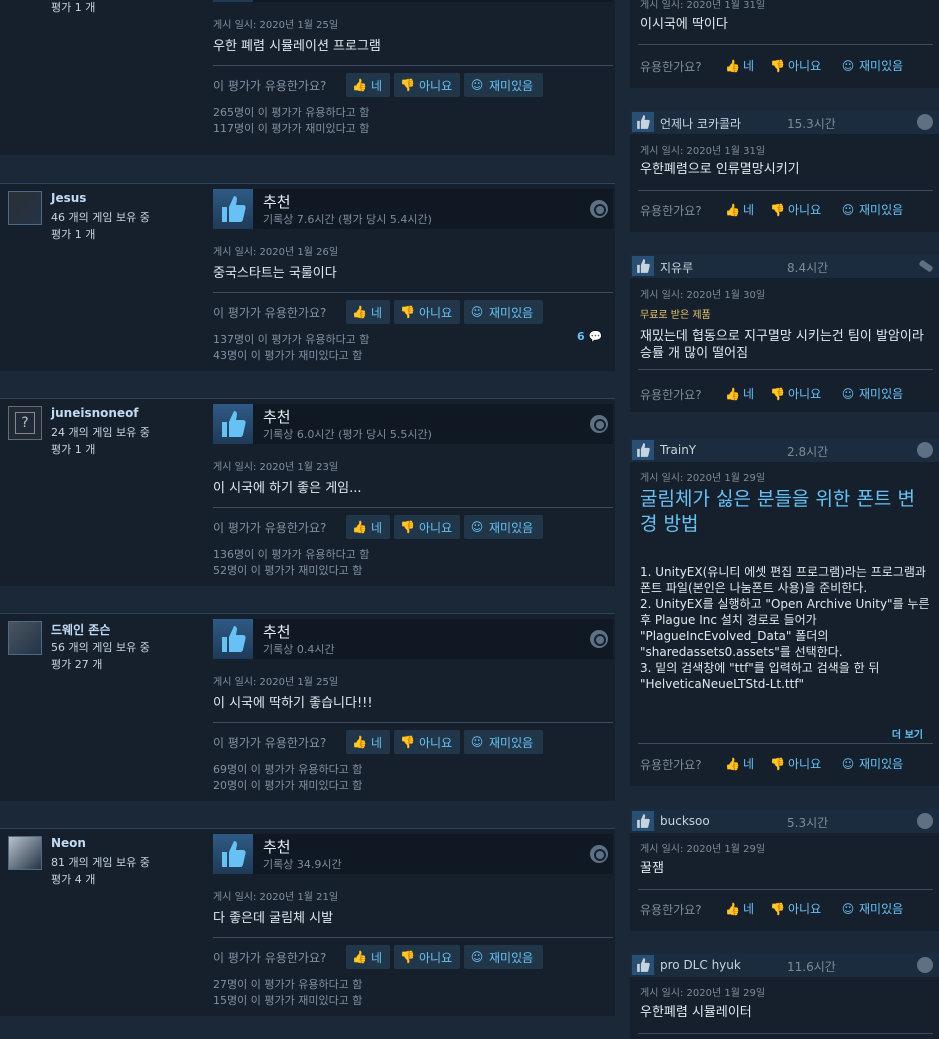 The height and width of the screenshot is (1039, 939). What do you see at coordinates (676, 267) in the screenshot?
I see `review-author: 지유루` at bounding box center [676, 267].